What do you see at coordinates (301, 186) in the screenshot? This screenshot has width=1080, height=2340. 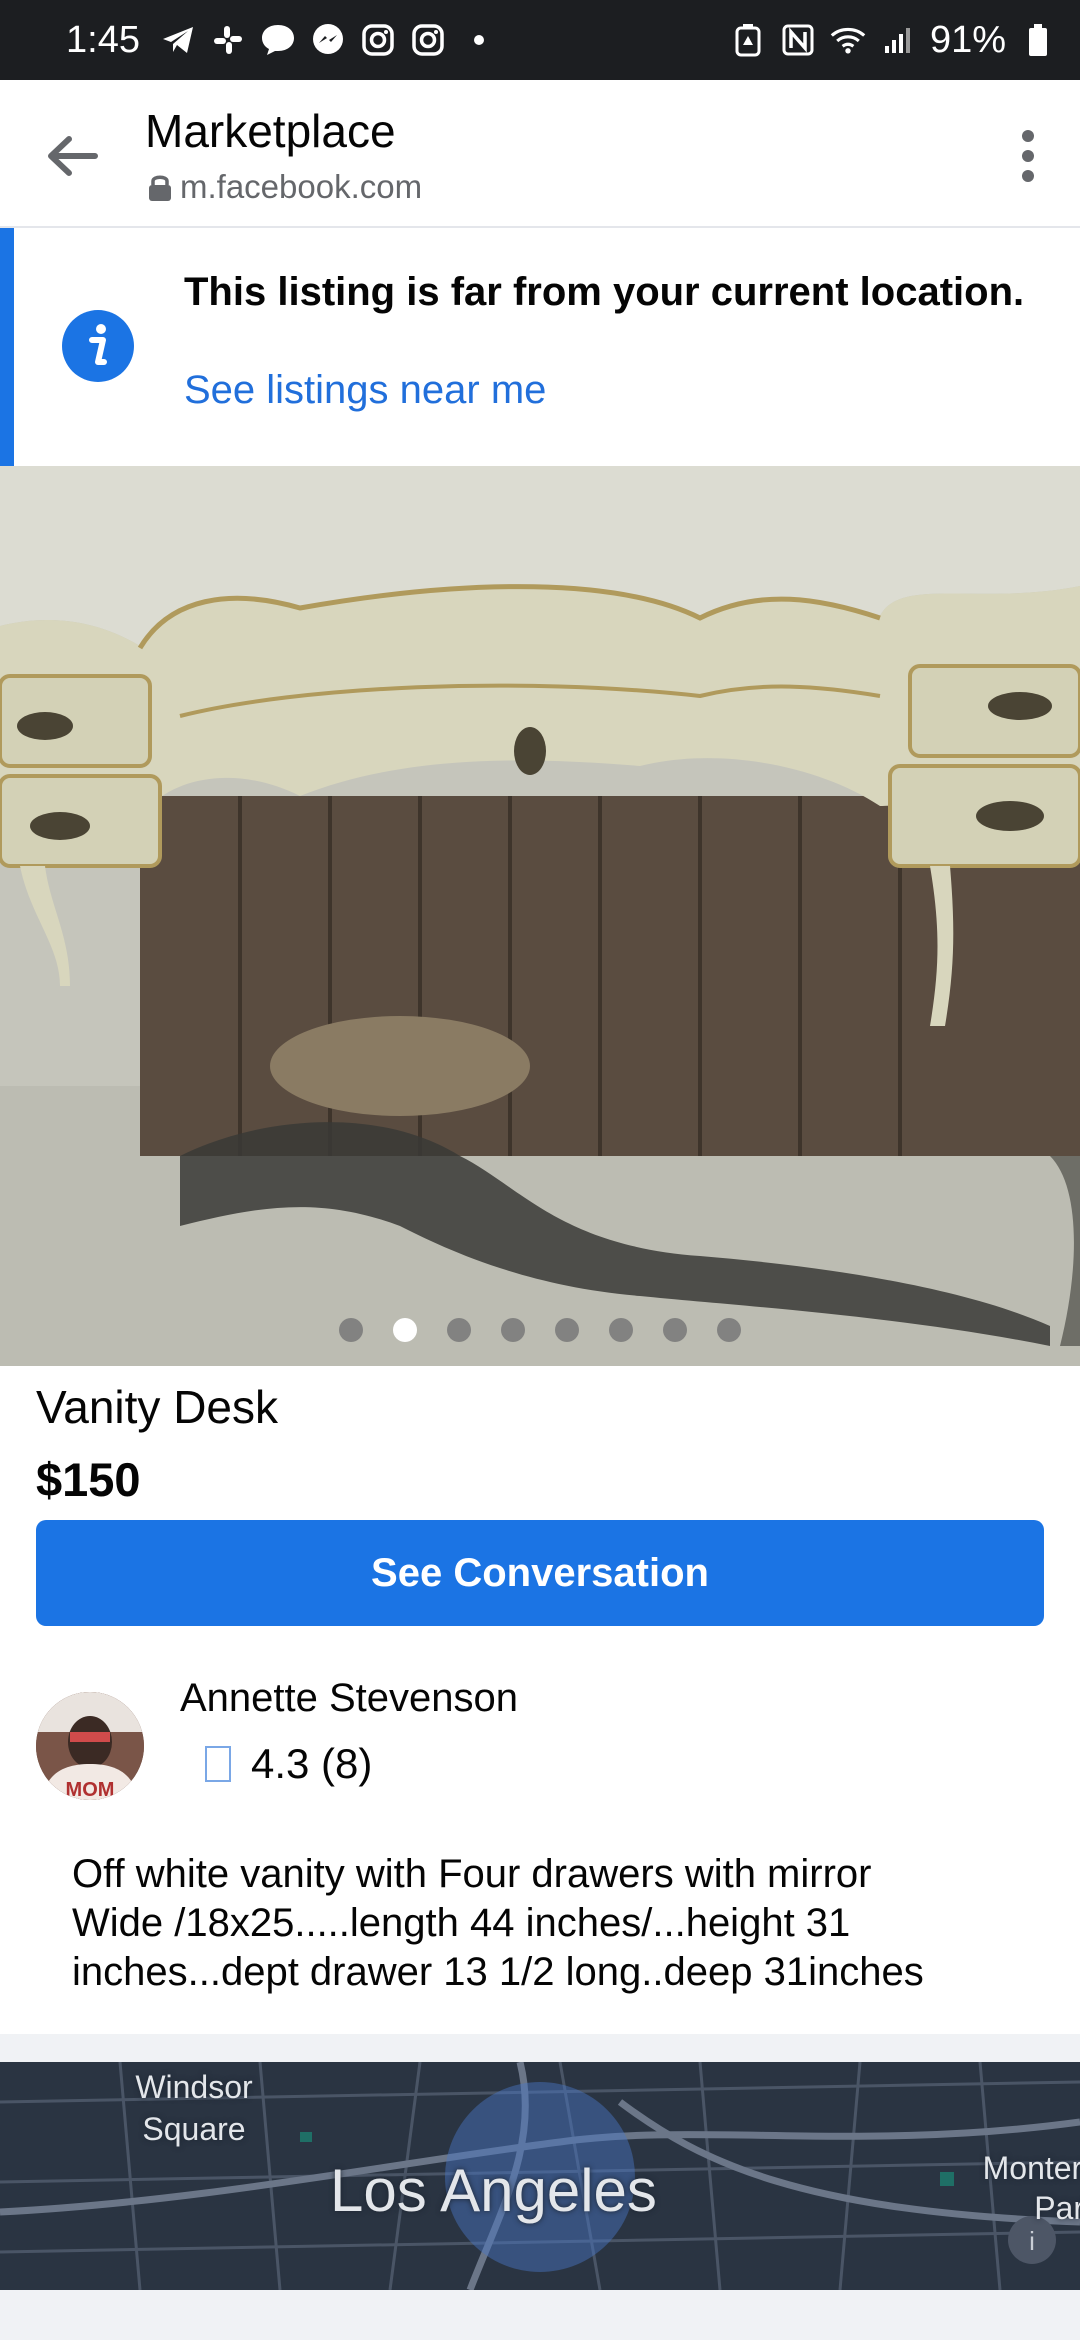 I see `url-text: m.facebook.com` at bounding box center [301, 186].